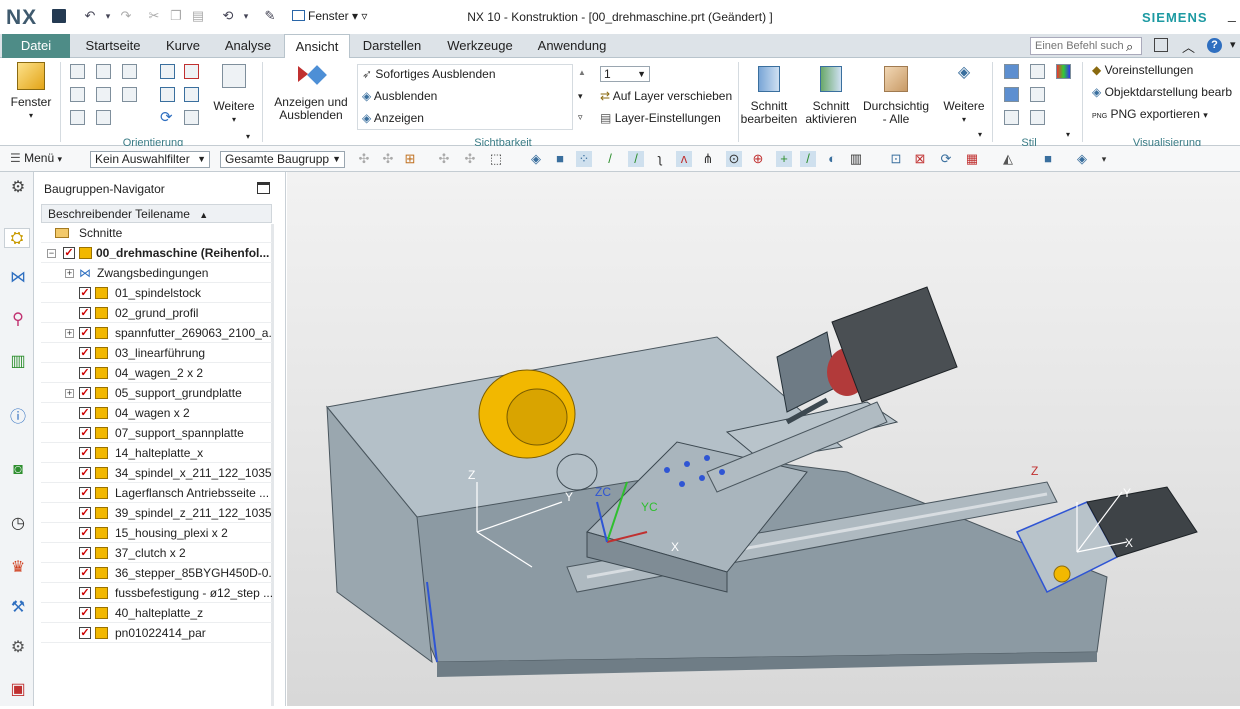 The image size is (1240, 709). What do you see at coordinates (364, 159) in the screenshot?
I see `filter-icon-1: ✣` at bounding box center [364, 159].